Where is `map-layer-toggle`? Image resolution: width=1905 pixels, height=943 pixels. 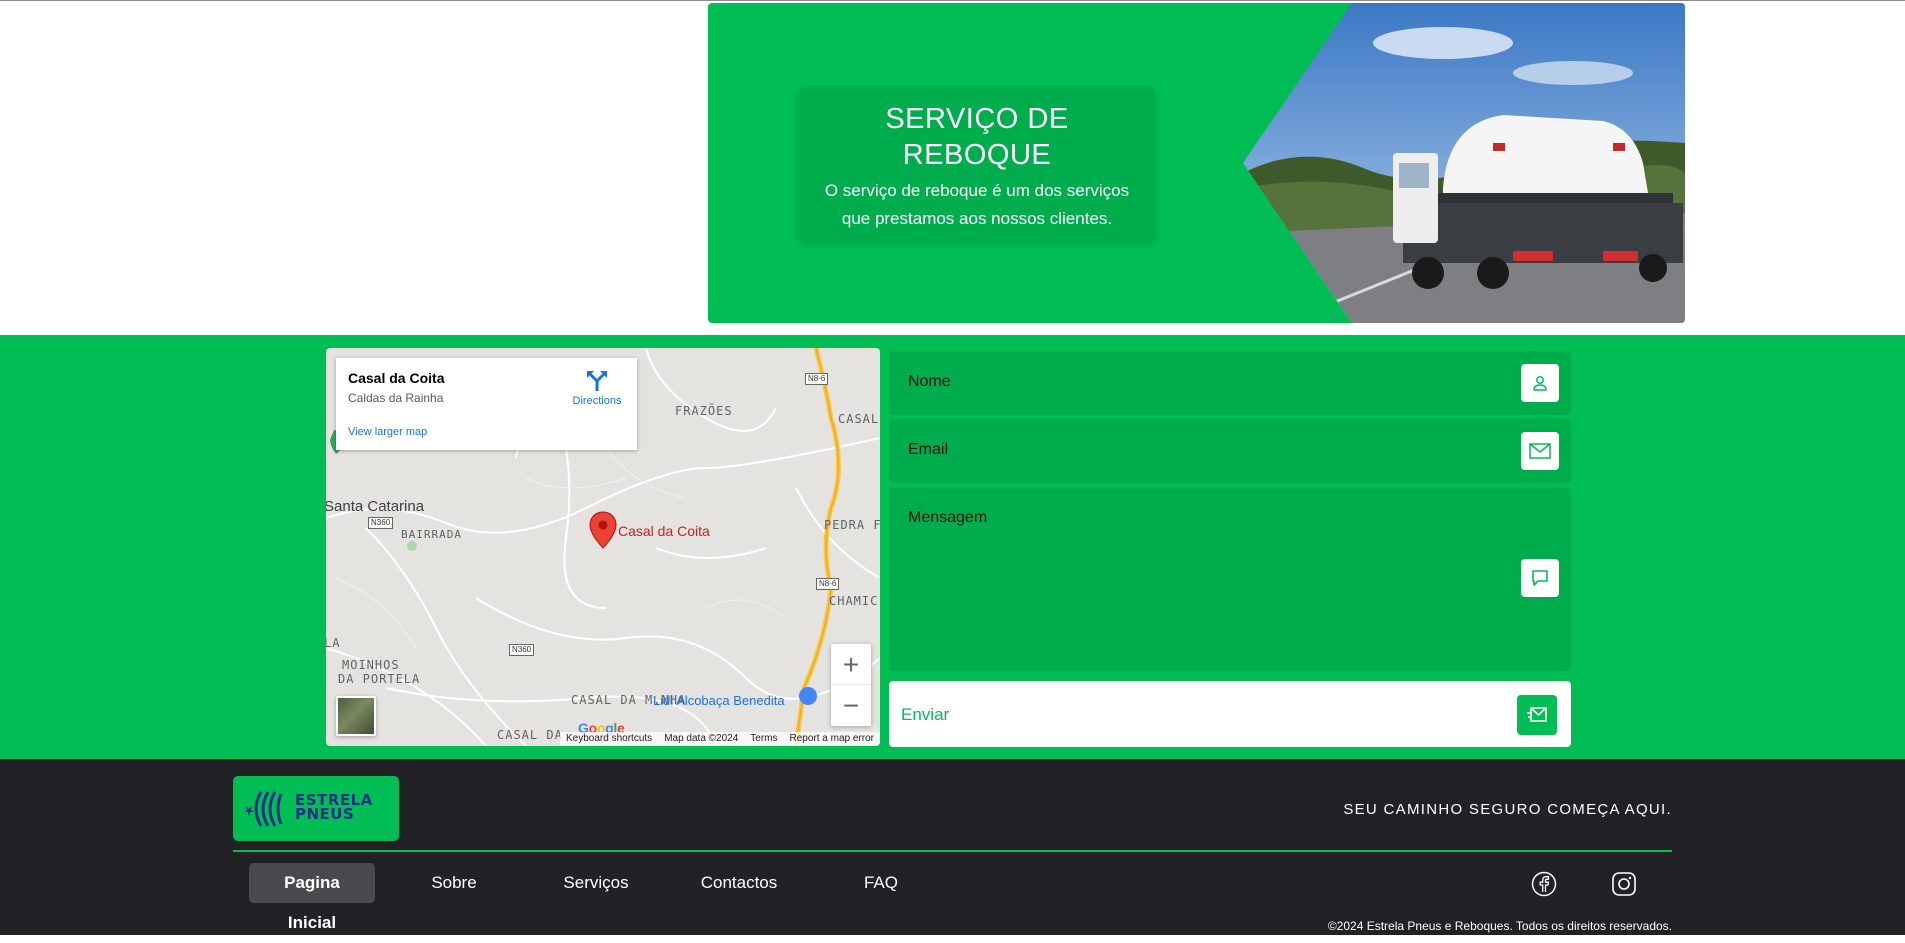 map-layer-toggle is located at coordinates (356, 716).